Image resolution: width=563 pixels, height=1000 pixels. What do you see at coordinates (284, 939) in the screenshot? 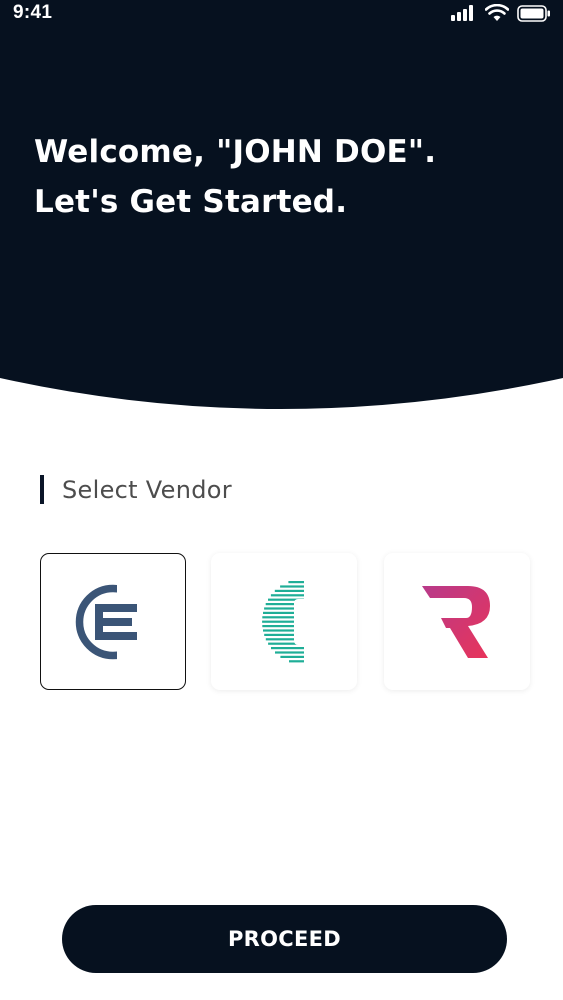
I see `proceed-button: PROCEED` at bounding box center [284, 939].